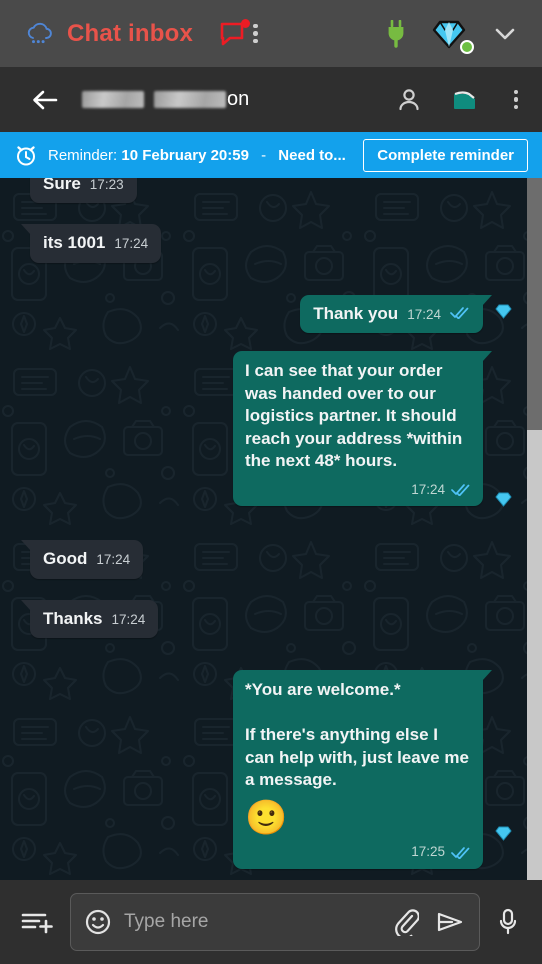 Image resolution: width=542 pixels, height=964 pixels. Describe the element at coordinates (74, 243) in the screenshot. I see `message-text: its 1001` at that location.